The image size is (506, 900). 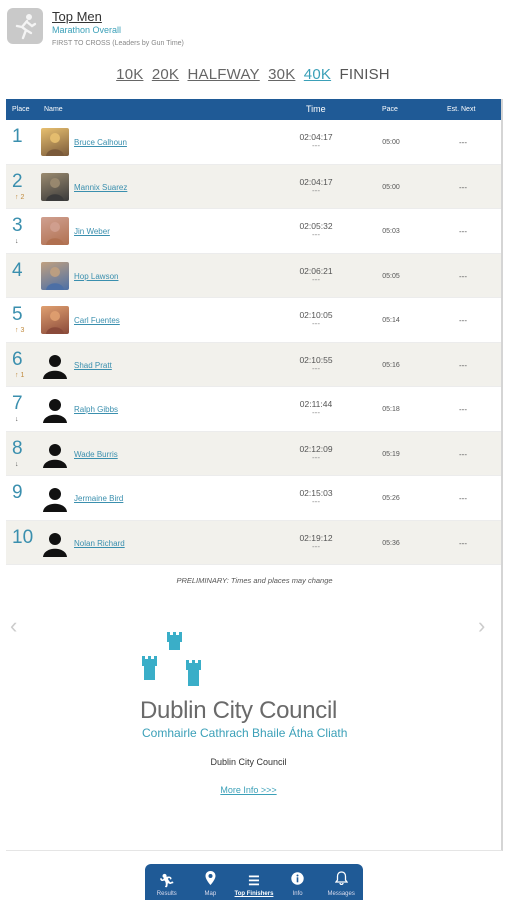 What do you see at coordinates (391, 409) in the screenshot?
I see `pace-value: 05:18` at bounding box center [391, 409].